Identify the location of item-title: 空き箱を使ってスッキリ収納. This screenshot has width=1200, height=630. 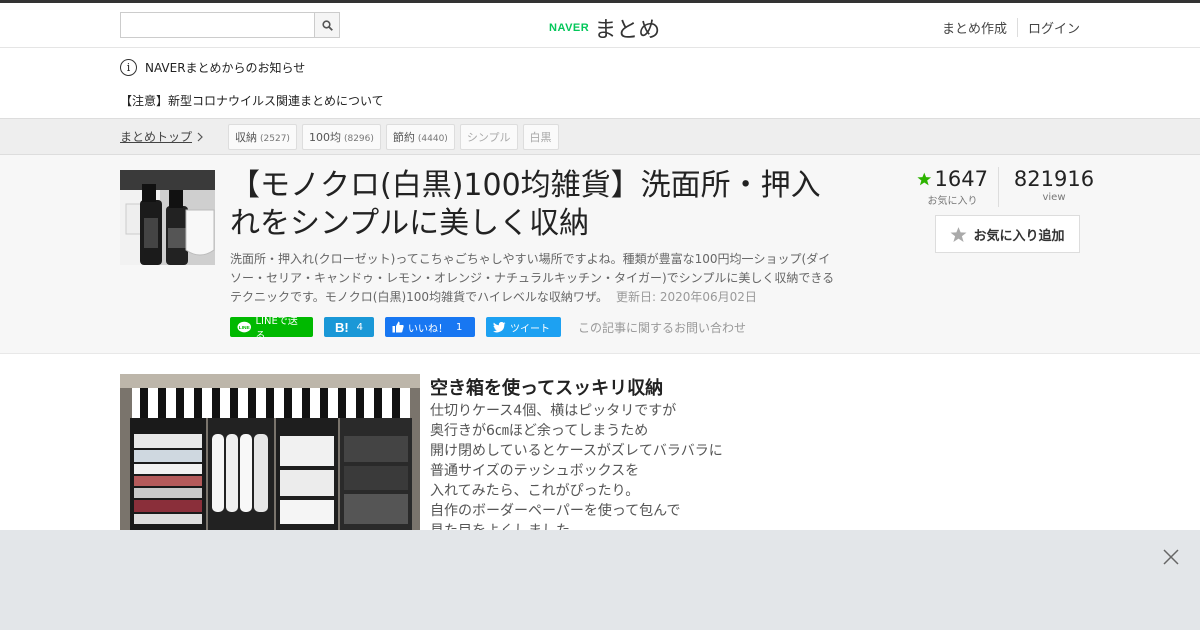
(547, 388).